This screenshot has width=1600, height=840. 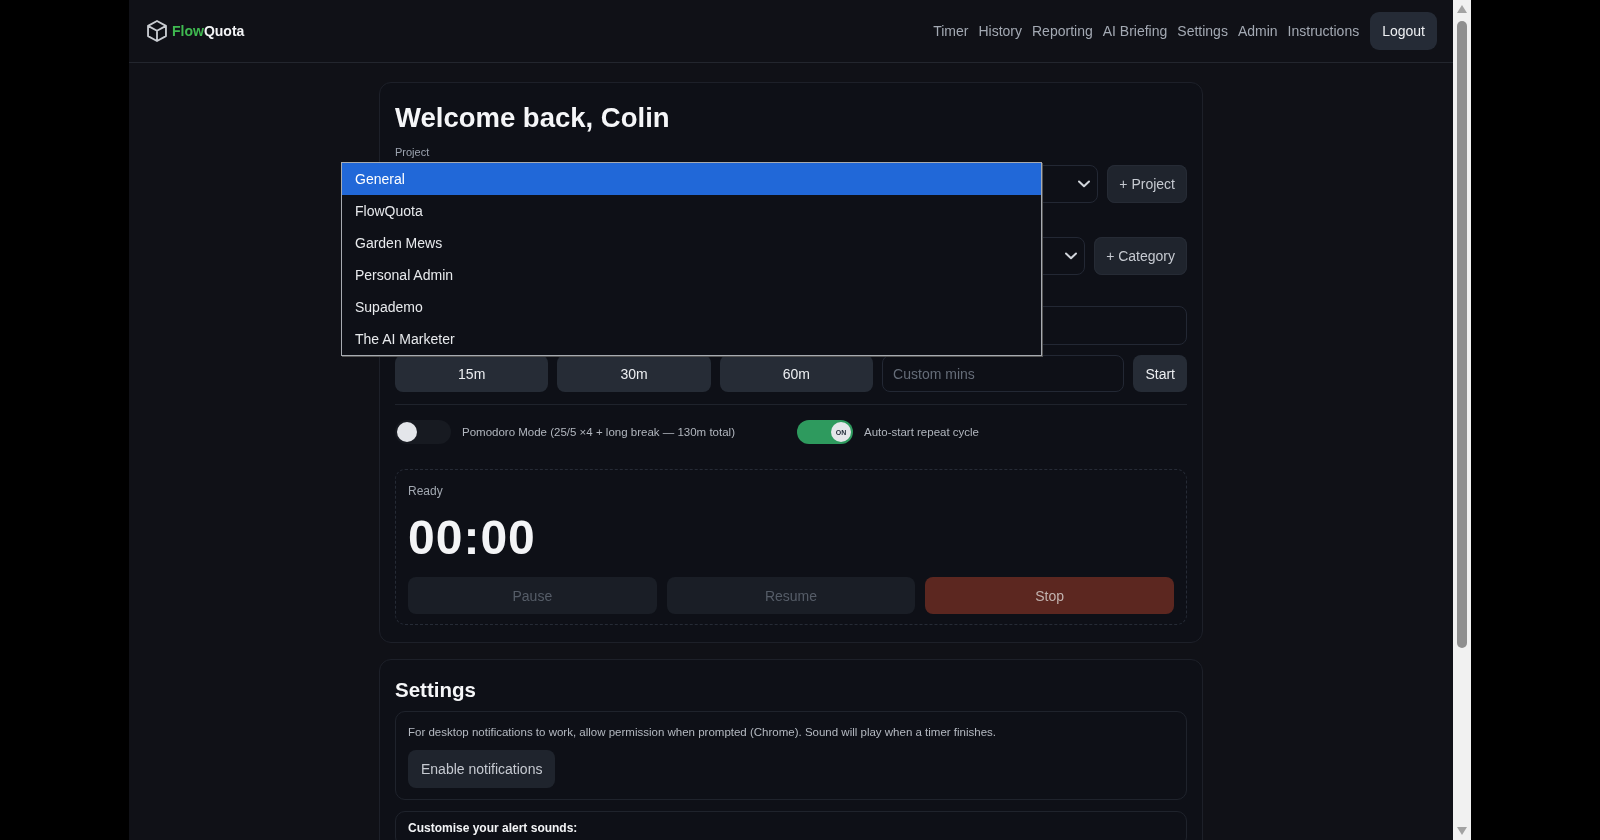 I want to click on nav-link: History, so click(x=1000, y=31).